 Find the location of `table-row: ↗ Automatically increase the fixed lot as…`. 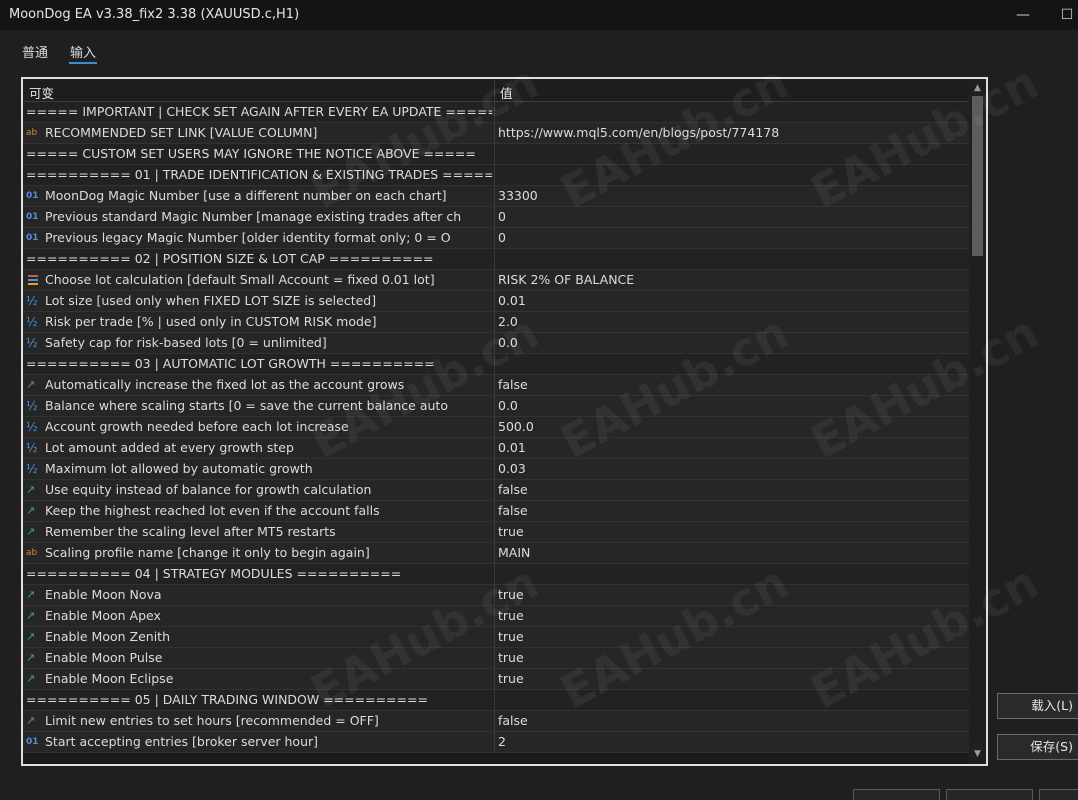

table-row: ↗ Automatically increase the fixed lot as… is located at coordinates (496, 385).